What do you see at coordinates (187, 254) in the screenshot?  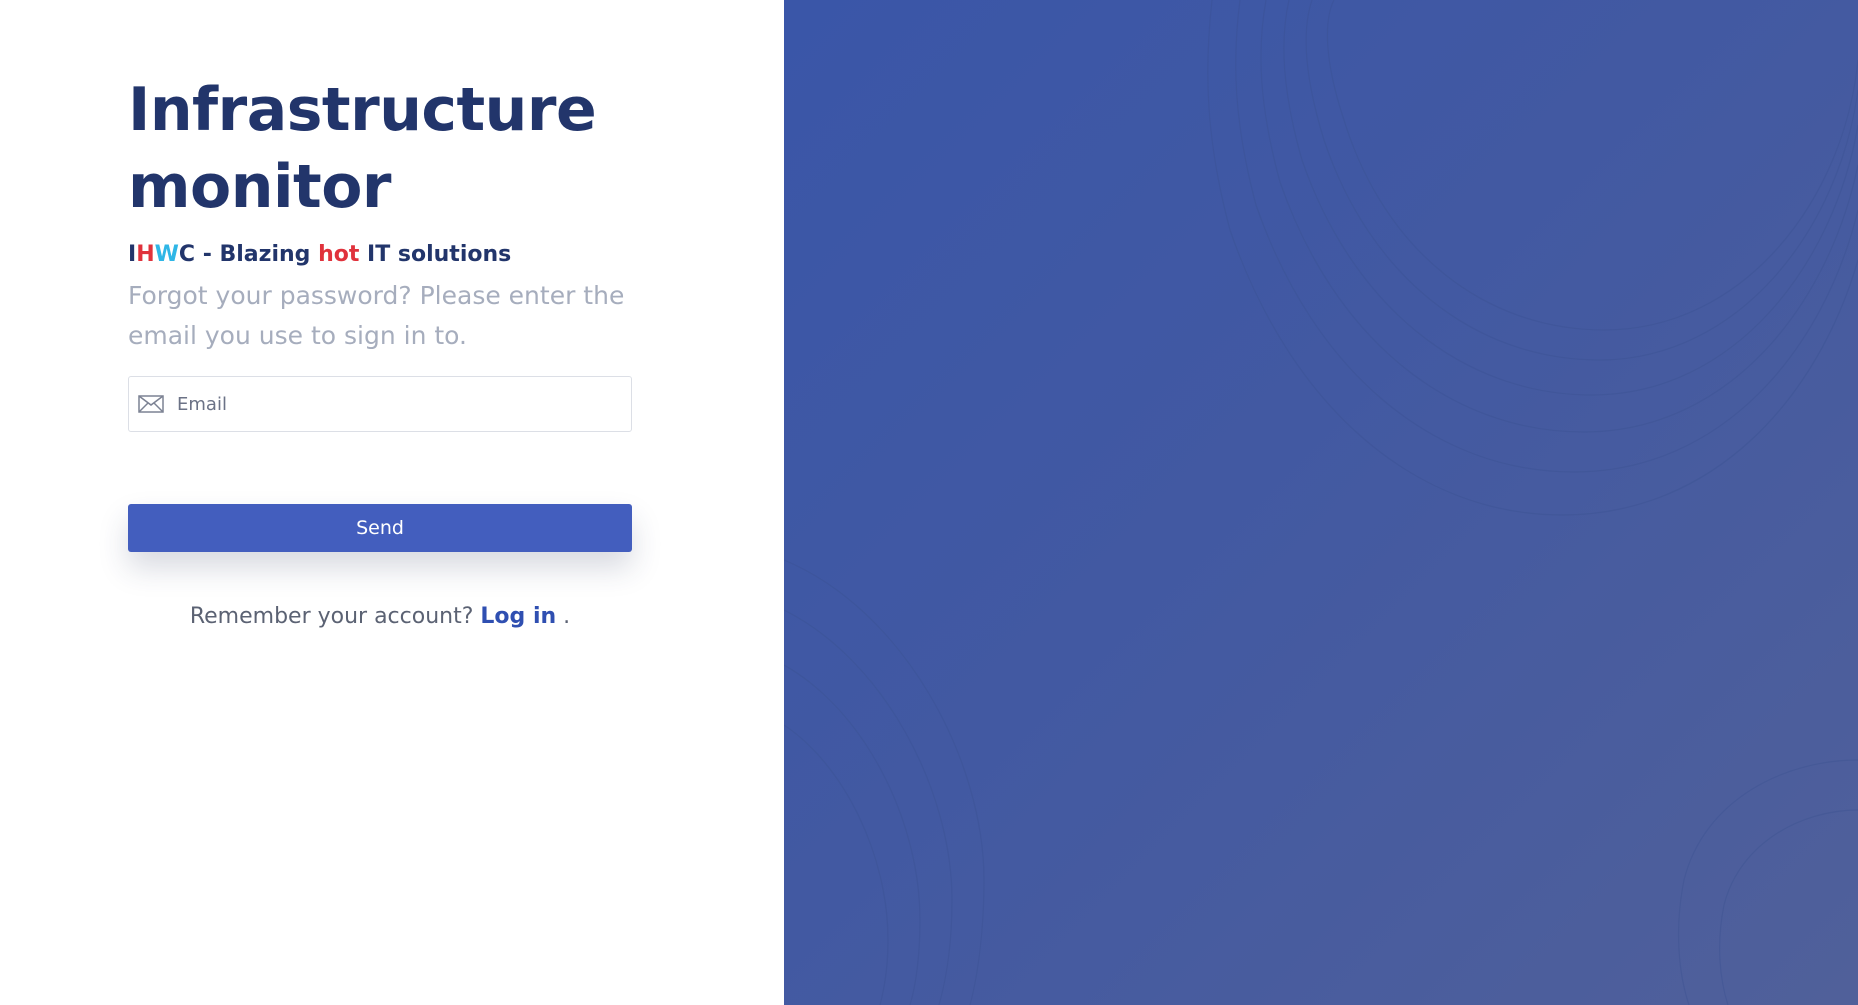 I see `tagline-letter-c: C` at bounding box center [187, 254].